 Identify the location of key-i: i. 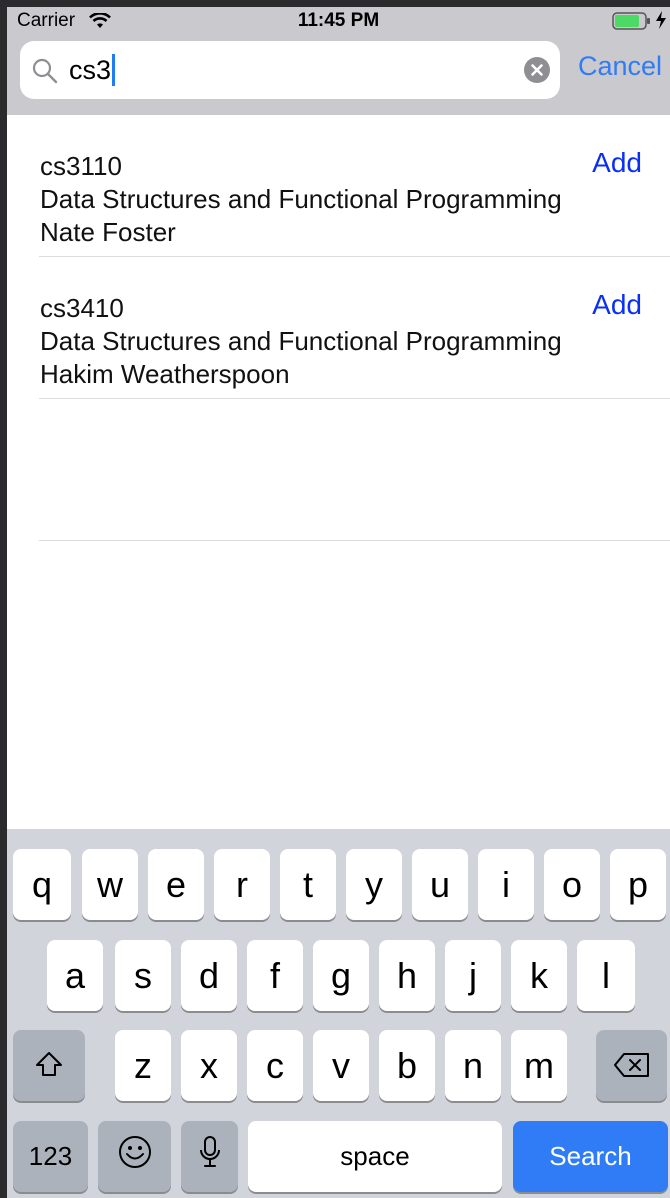
(506, 884).